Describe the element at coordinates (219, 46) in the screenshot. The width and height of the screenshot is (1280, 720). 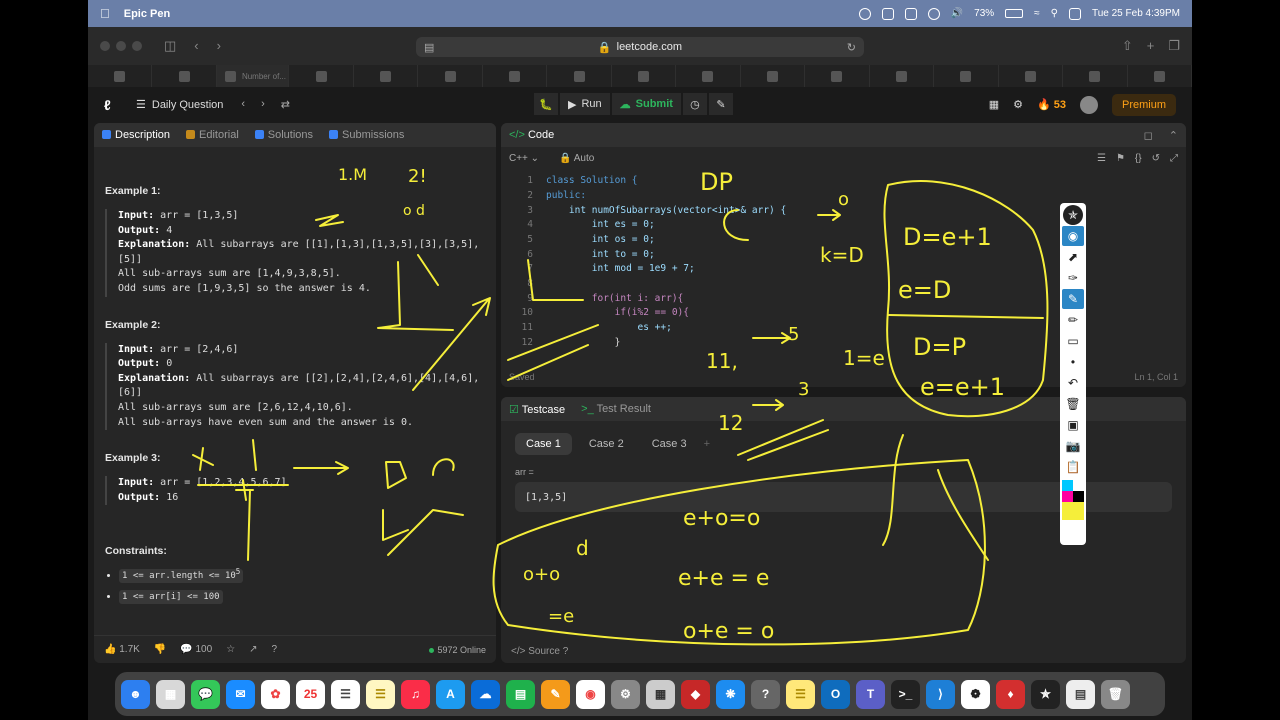
I see `forward-icon: ›` at that location.